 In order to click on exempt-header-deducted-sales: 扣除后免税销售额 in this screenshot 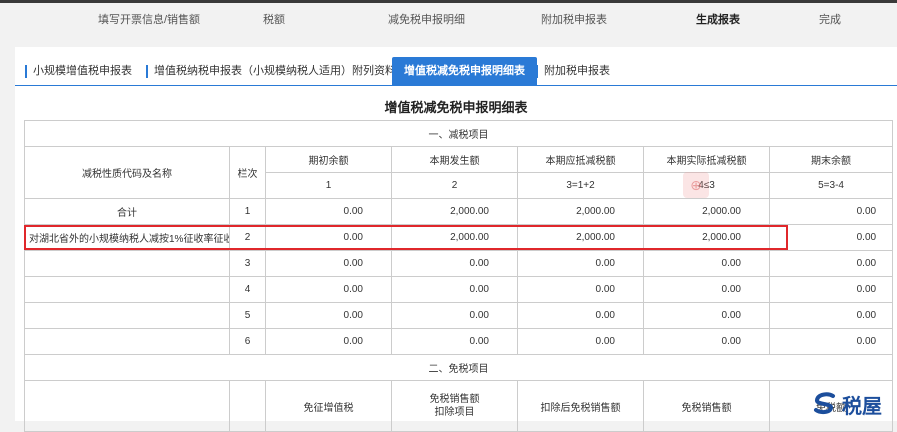, I will do `click(580, 406)`.